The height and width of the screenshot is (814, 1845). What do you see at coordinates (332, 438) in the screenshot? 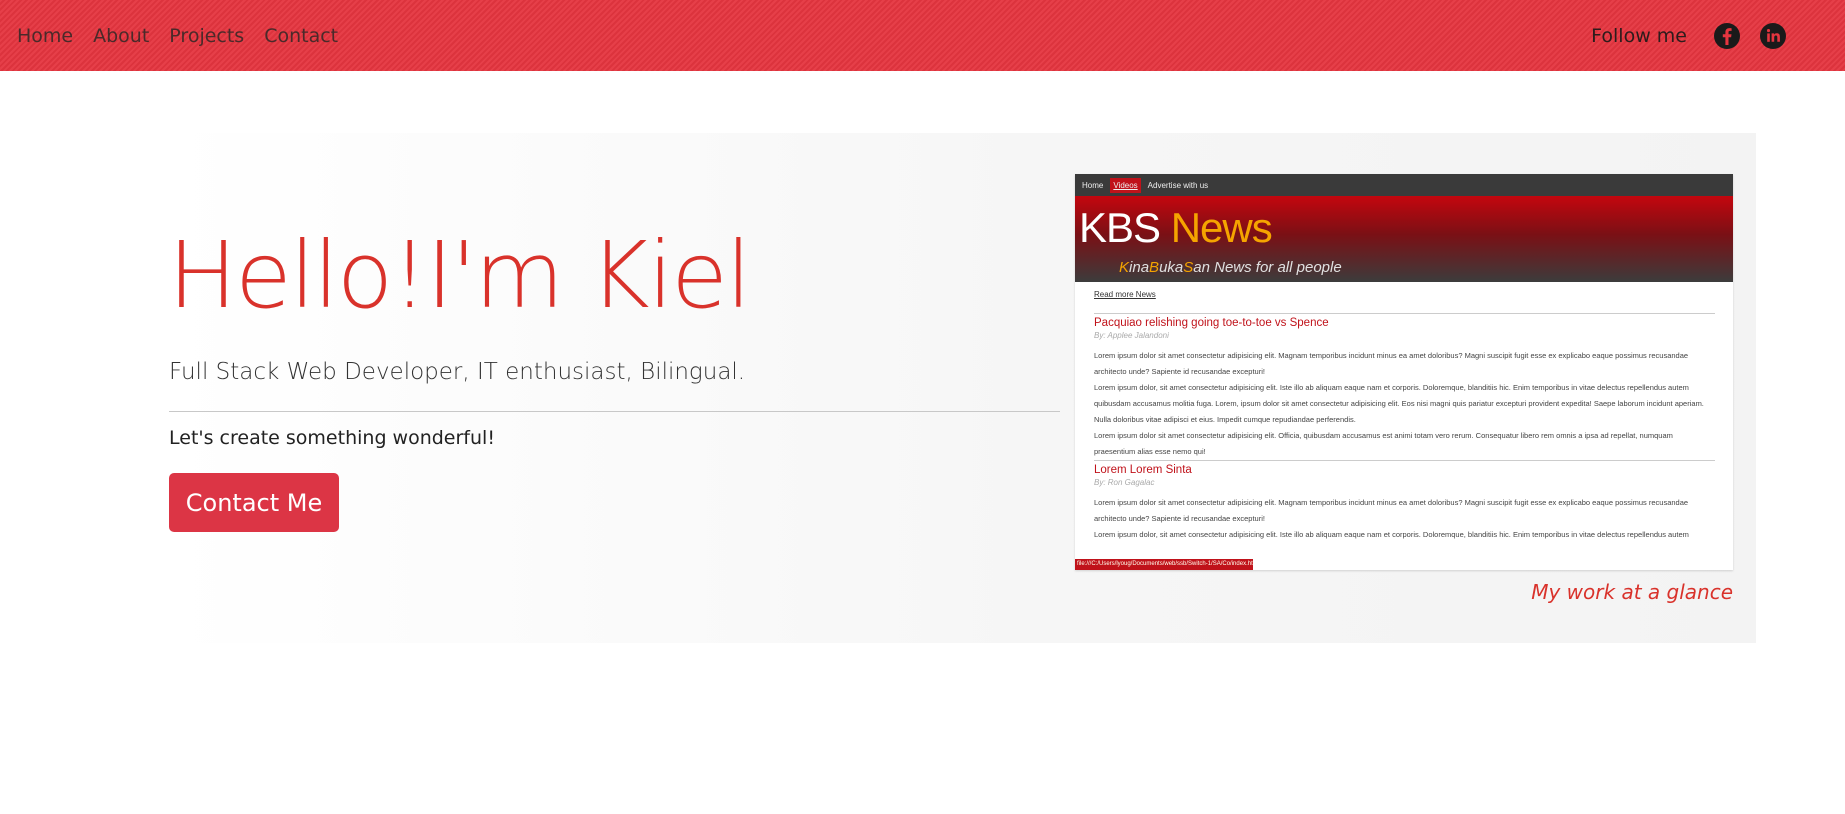
I see `hero-lead: Let's create something wonderful!` at bounding box center [332, 438].